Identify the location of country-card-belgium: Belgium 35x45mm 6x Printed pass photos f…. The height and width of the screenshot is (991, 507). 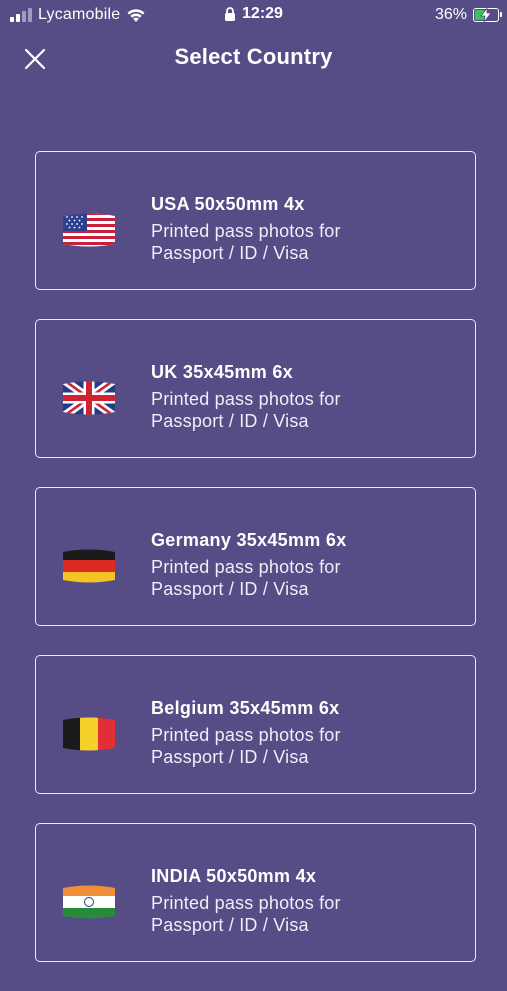
(255, 724).